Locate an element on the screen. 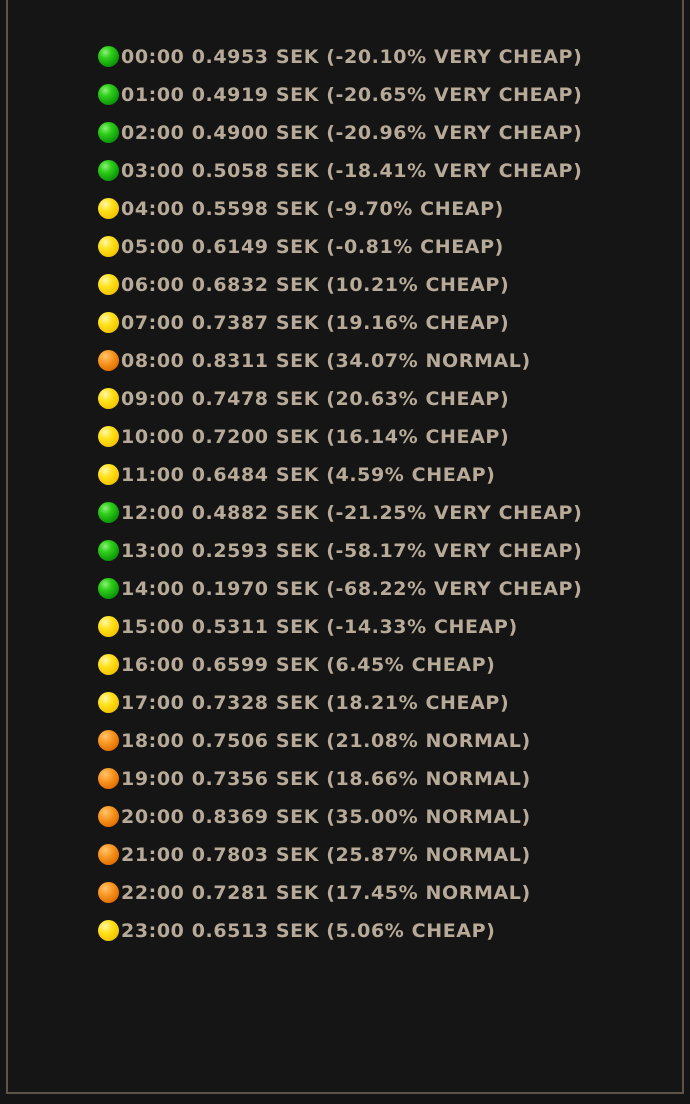 The width and height of the screenshot is (690, 1104). price-row-price: 0.7281 is located at coordinates (230, 893).